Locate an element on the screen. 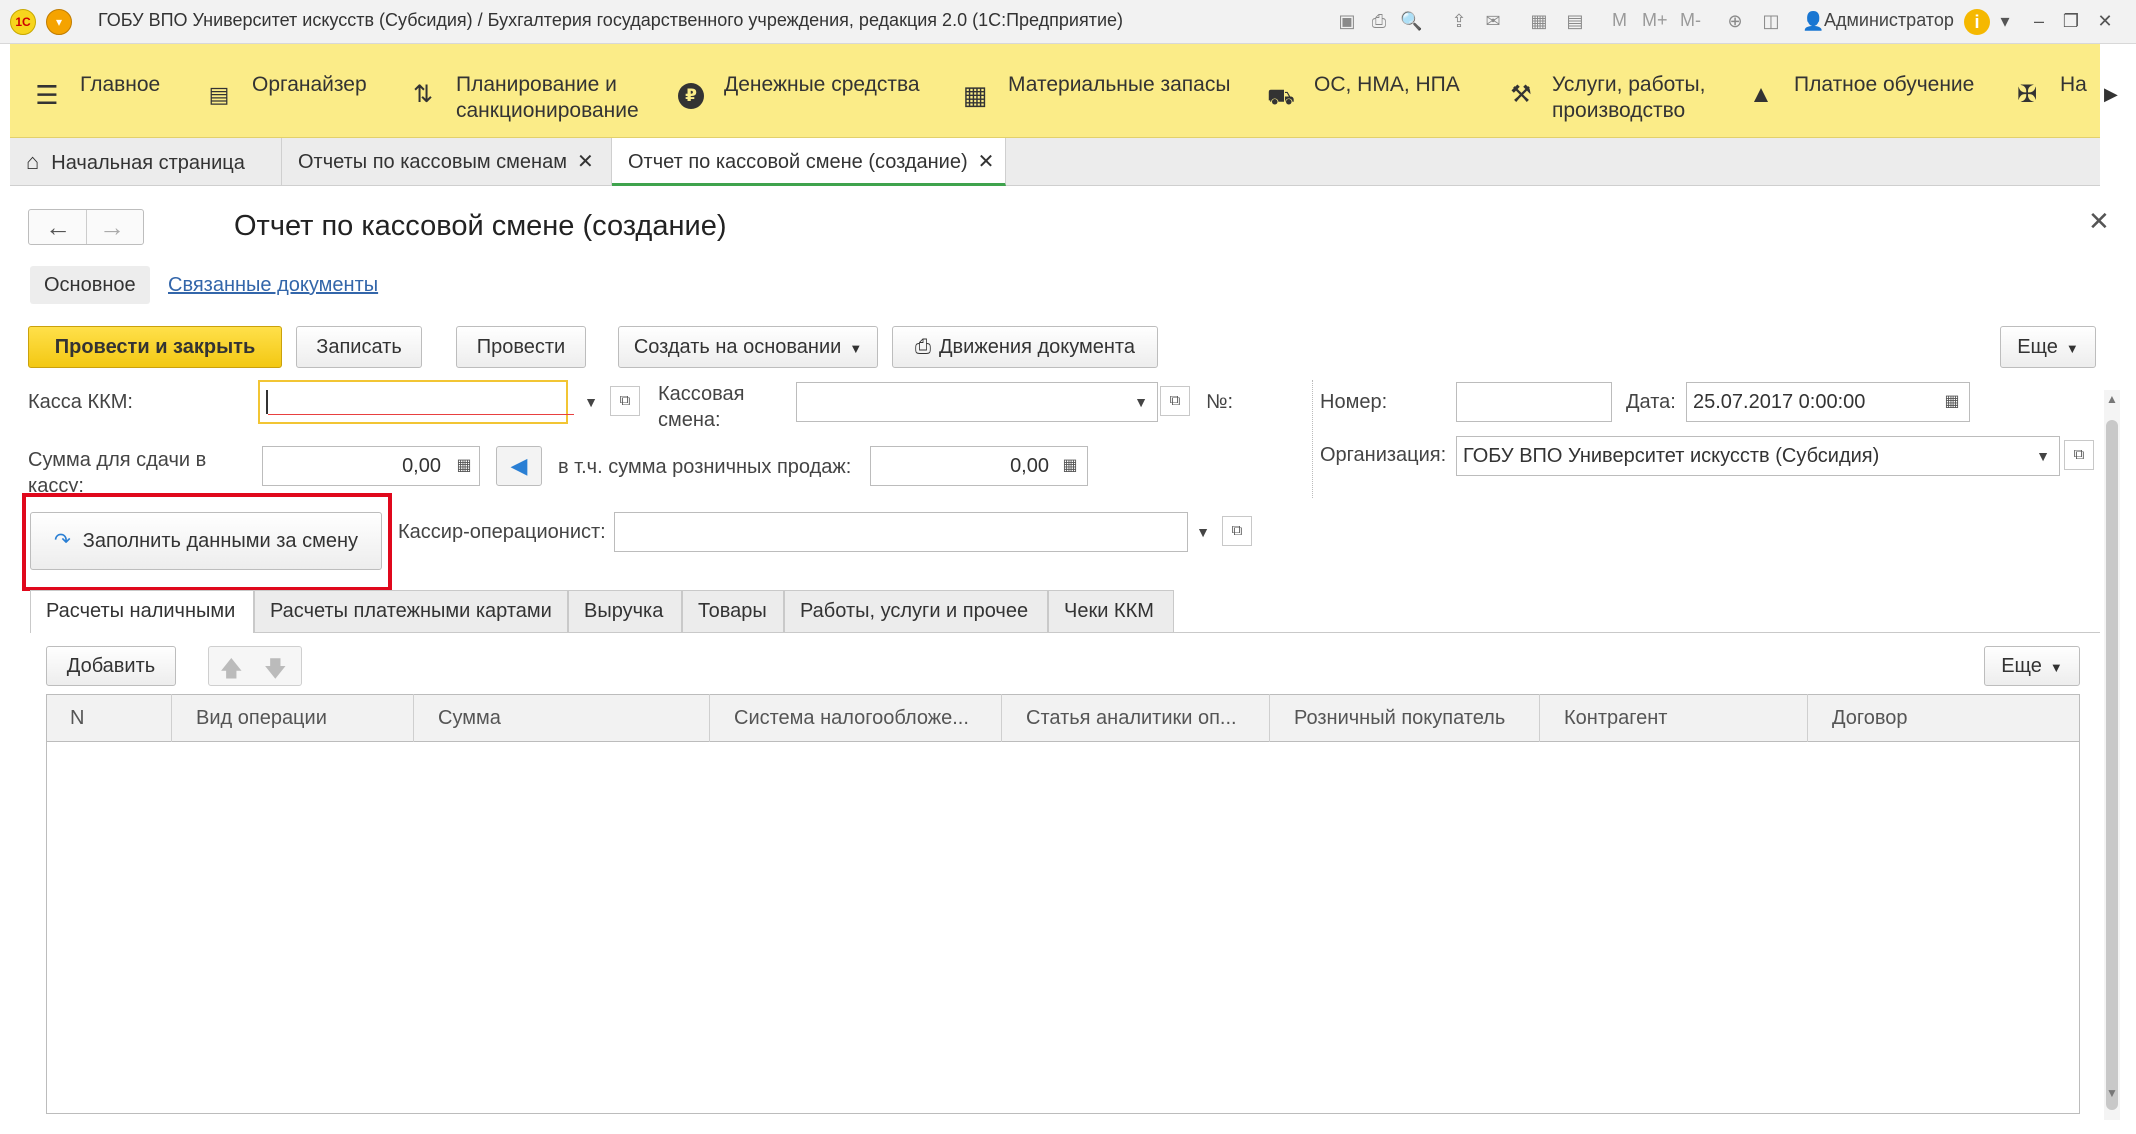 The image size is (2136, 1134). column-sum: Сумма is located at coordinates (562, 718).